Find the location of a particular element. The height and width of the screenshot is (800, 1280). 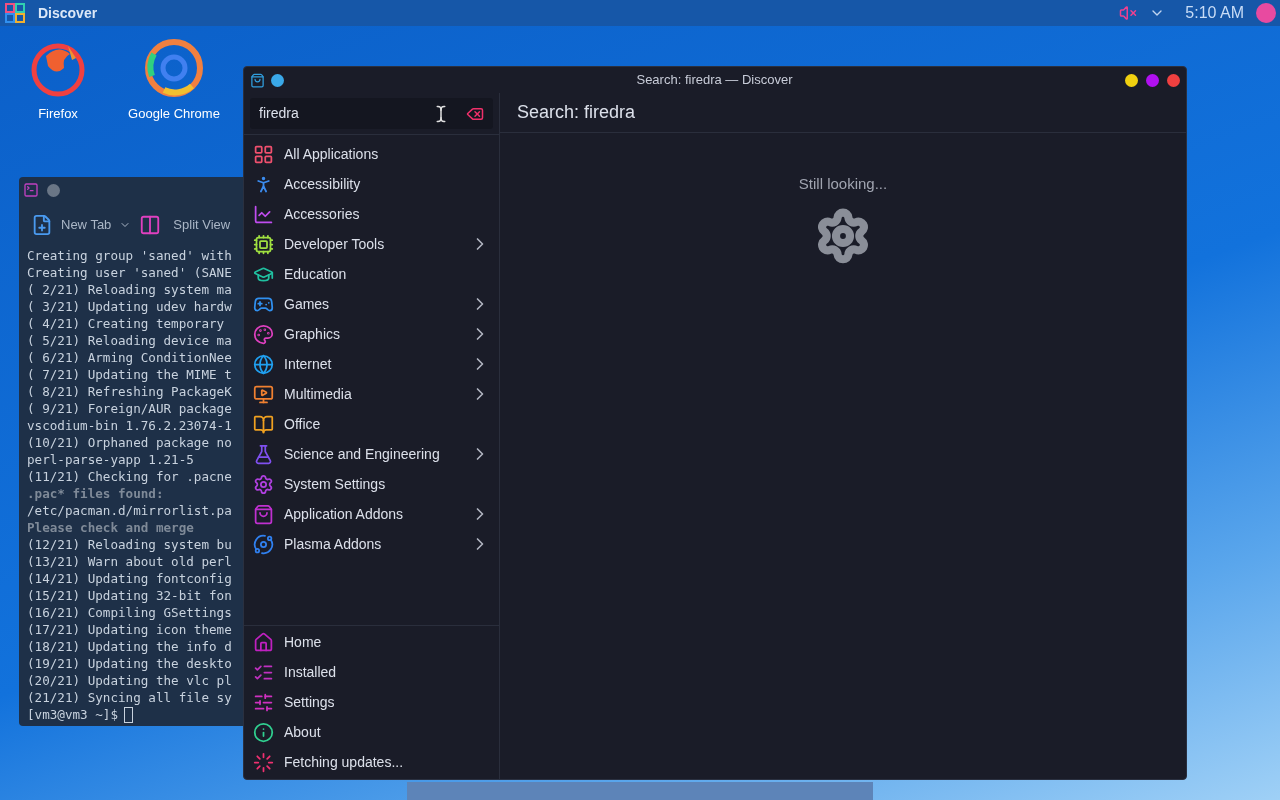

clock: 5:10 AM is located at coordinates (1214, 13).